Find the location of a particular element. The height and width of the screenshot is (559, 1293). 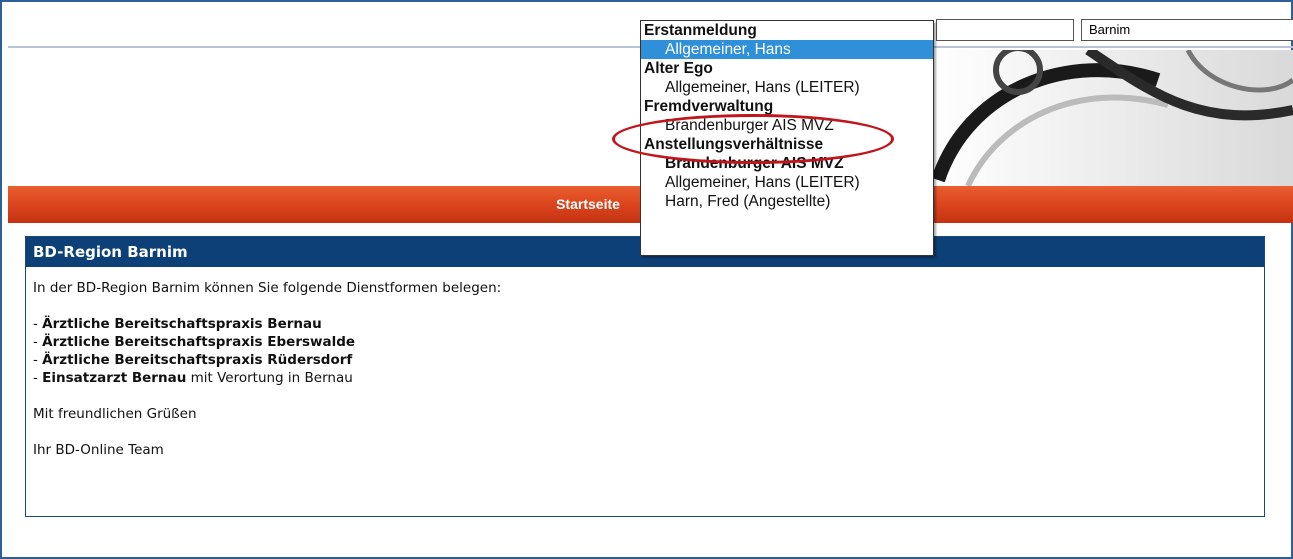

region-select-field: Barnim is located at coordinates (1187, 30).